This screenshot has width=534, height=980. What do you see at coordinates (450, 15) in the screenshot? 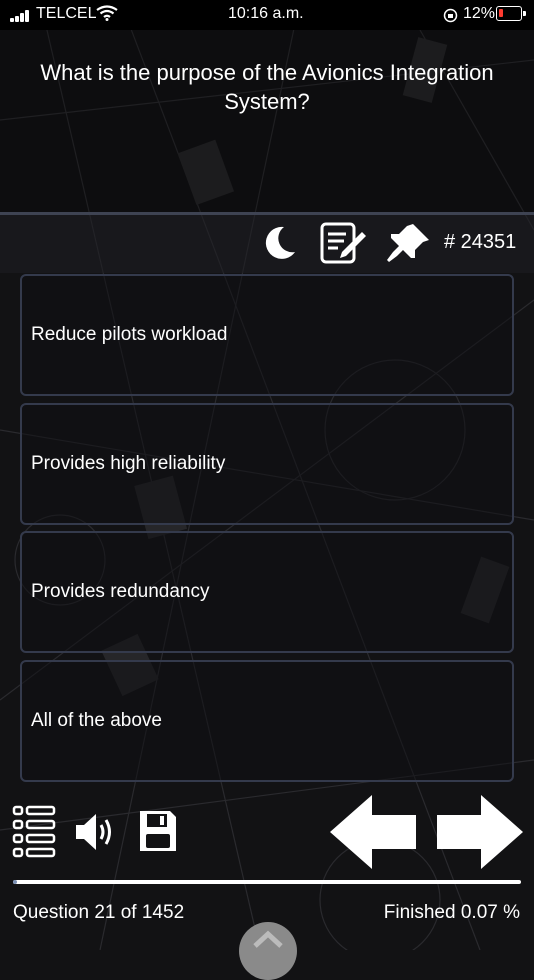
I see `orientation-lock-icon` at bounding box center [450, 15].